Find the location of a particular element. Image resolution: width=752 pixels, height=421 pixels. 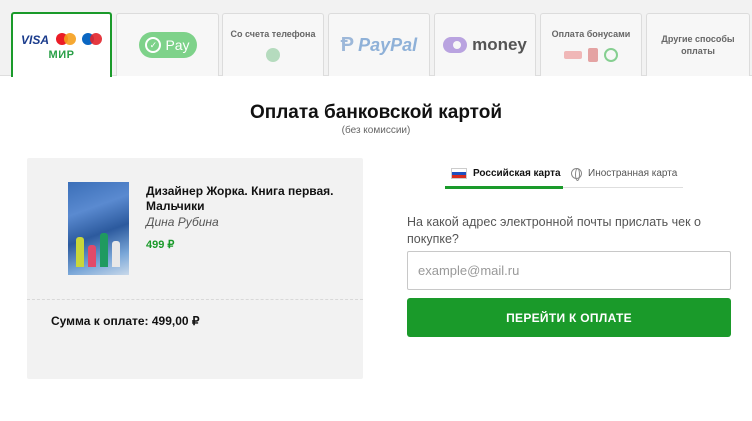

russia-flag-icon is located at coordinates (459, 173).